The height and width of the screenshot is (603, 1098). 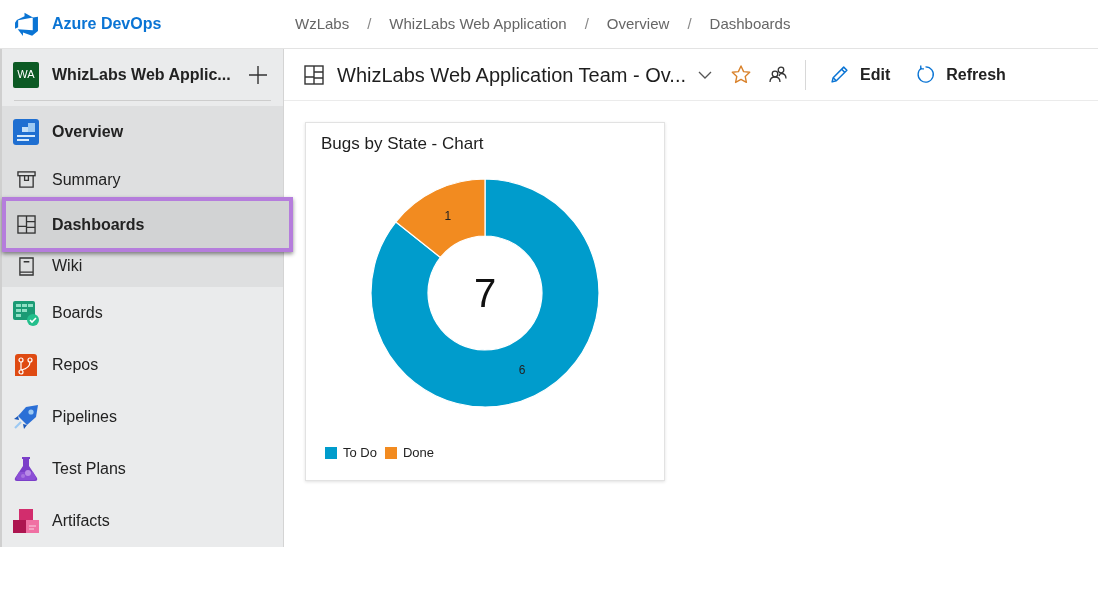 What do you see at coordinates (142, 132) in the screenshot?
I see `nav-item: Overview` at bounding box center [142, 132].